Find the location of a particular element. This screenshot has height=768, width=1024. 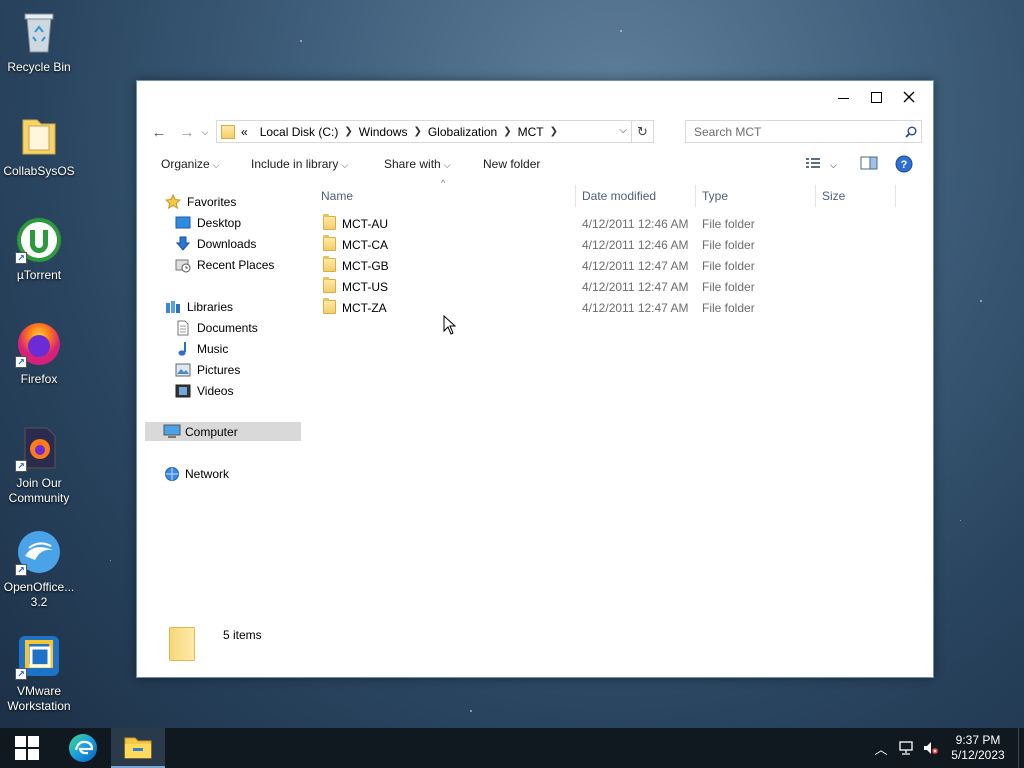

taskbar-edge is located at coordinates (83, 748).